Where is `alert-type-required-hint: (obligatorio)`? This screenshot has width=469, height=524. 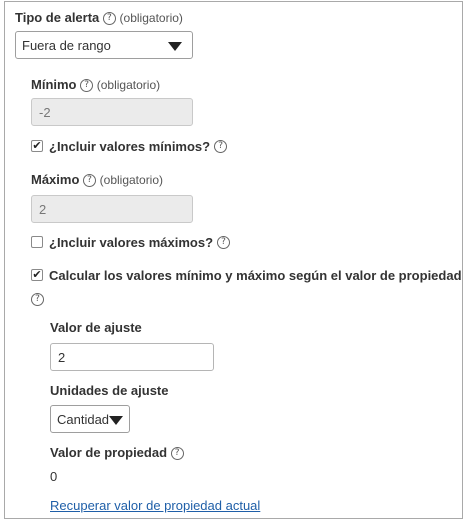 alert-type-required-hint: (obligatorio) is located at coordinates (151, 18).